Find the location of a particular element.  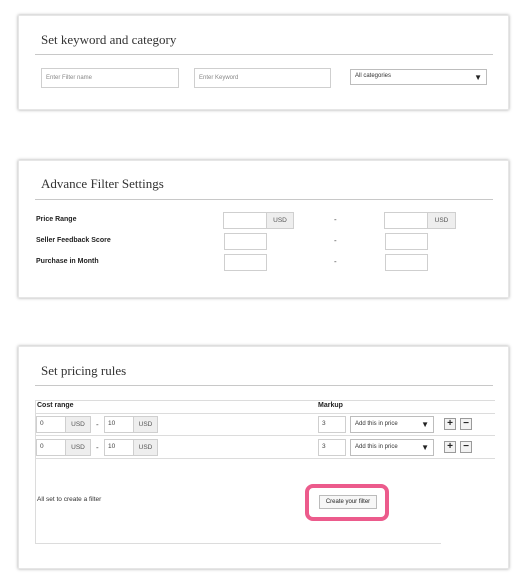

table-top-border is located at coordinates (265, 400).